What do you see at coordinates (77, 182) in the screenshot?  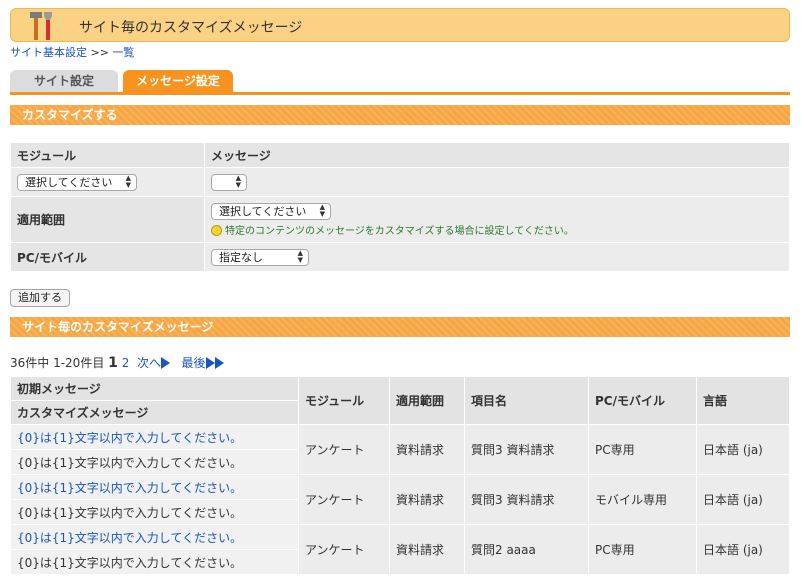 I see `module-select: 選択してください ▲ ▼` at bounding box center [77, 182].